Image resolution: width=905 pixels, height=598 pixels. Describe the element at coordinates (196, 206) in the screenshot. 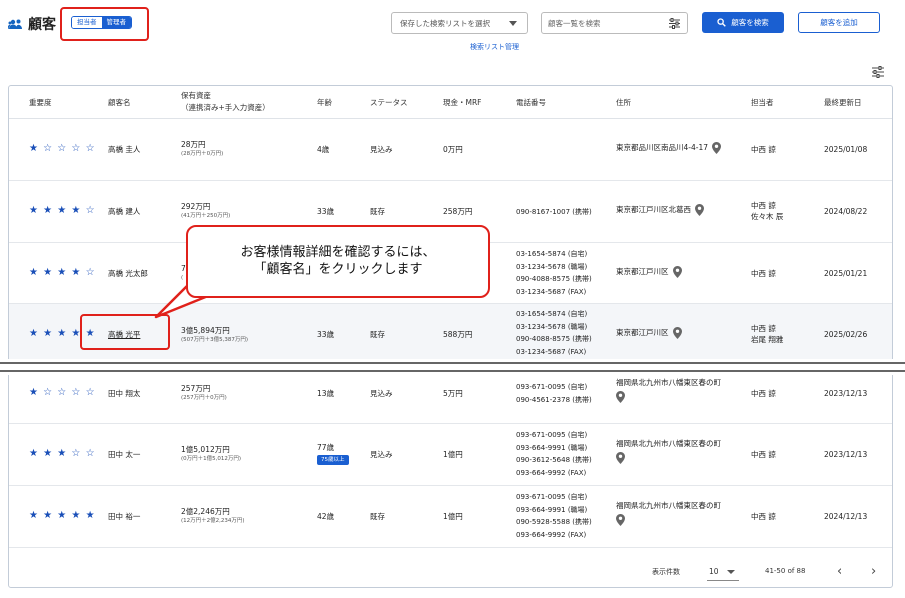

I see `assets-value: 292万円` at that location.